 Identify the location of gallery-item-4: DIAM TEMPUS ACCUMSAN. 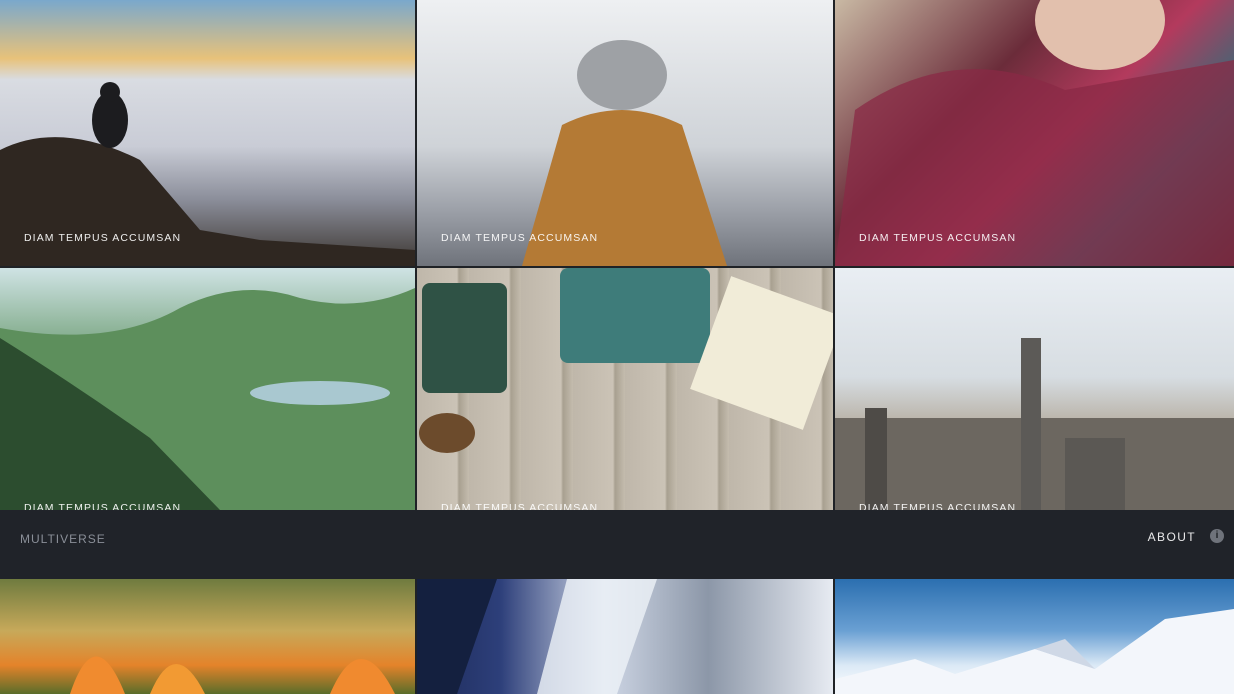
(207, 389).